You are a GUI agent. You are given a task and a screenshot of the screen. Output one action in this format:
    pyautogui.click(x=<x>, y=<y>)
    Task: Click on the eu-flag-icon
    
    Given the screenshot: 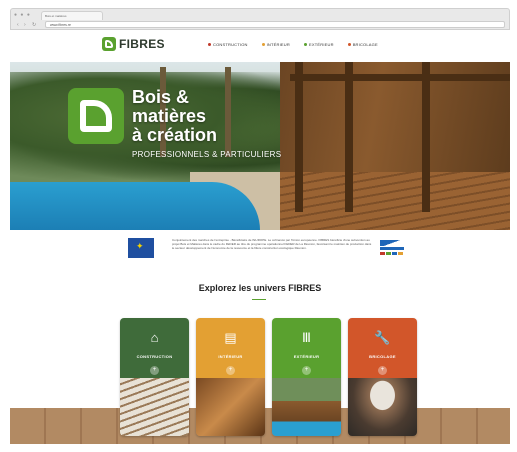 What is the action you would take?
    pyautogui.click(x=141, y=248)
    